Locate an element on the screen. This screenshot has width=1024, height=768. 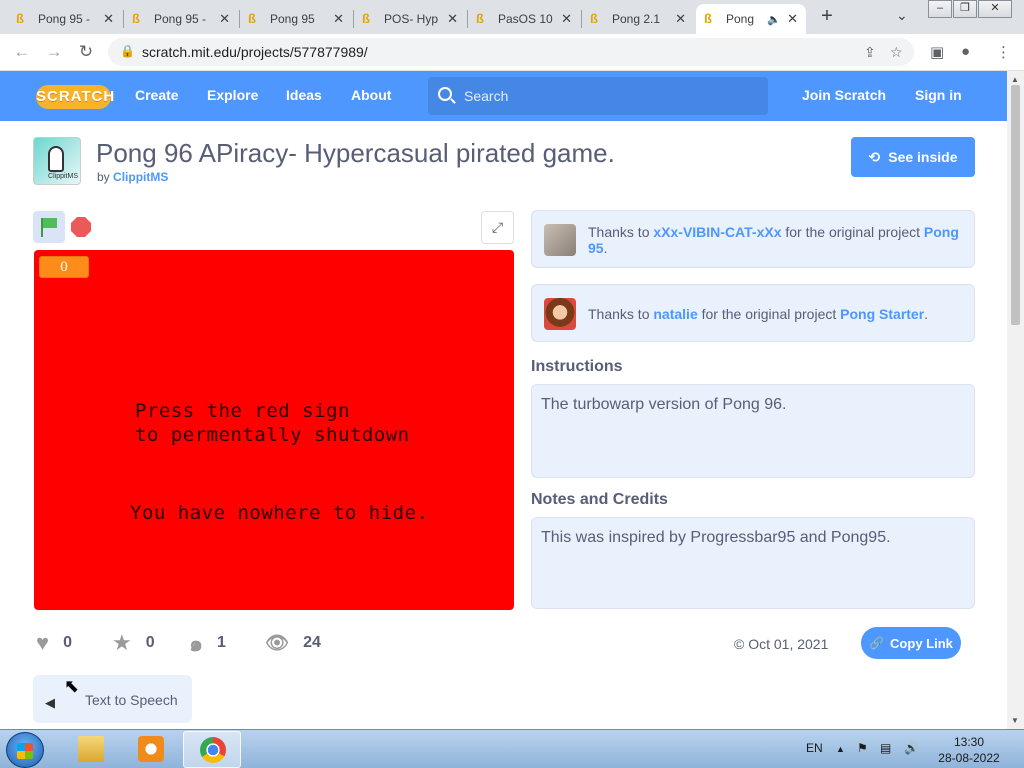
taskbar-media-player is located at coordinates (151, 749).